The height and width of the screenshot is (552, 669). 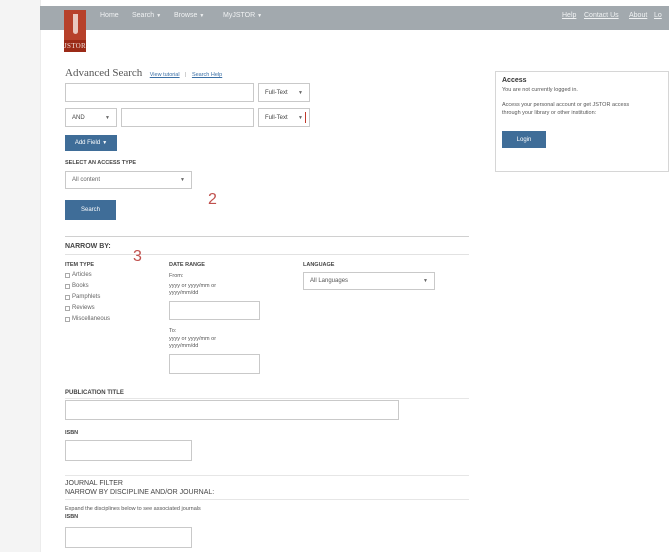 What do you see at coordinates (569, 15) in the screenshot?
I see `nav-help: Help` at bounding box center [569, 15].